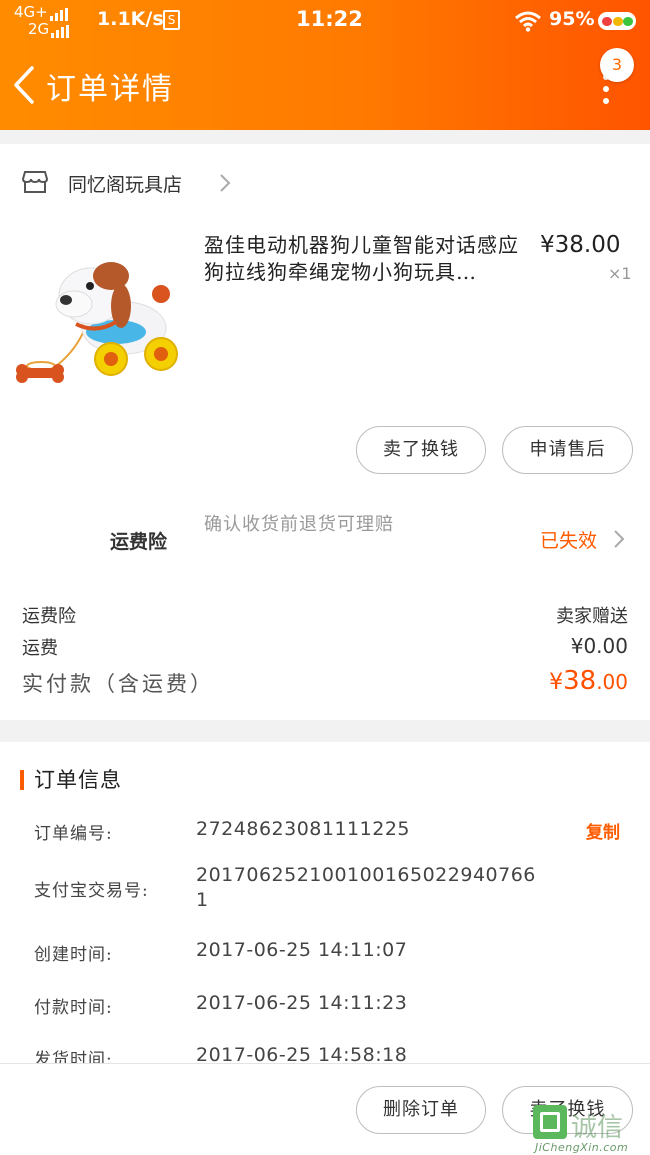 This screenshot has width=650, height=1155. I want to click on watermark-cn-text: 诚信, so click(597, 1128).